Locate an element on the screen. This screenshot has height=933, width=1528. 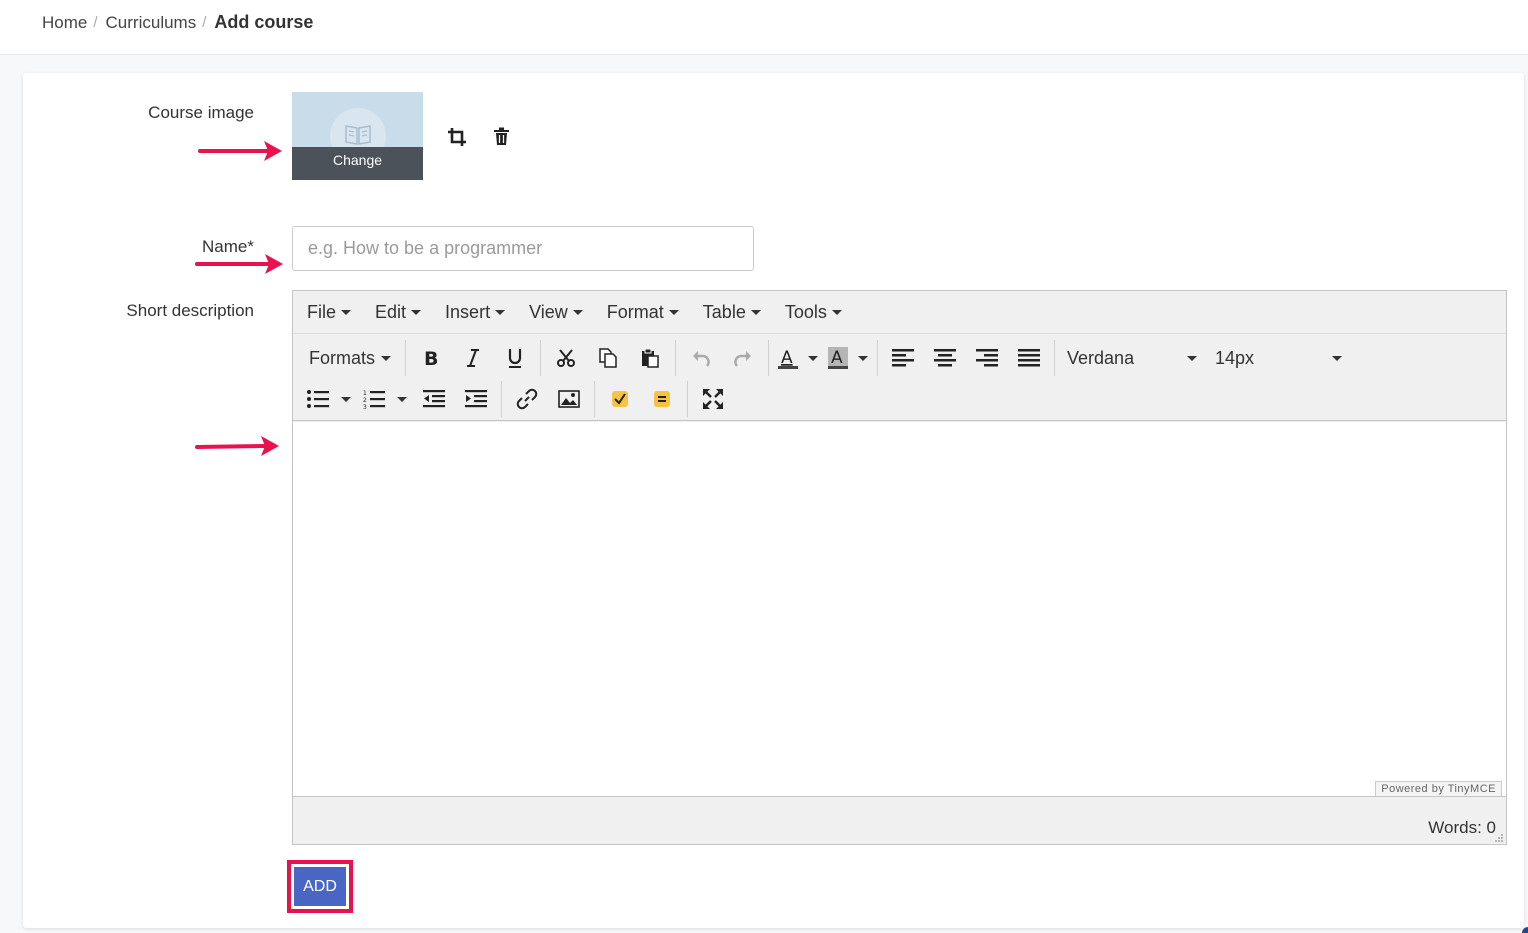
menu-tools-label: Tools is located at coordinates (805, 311).